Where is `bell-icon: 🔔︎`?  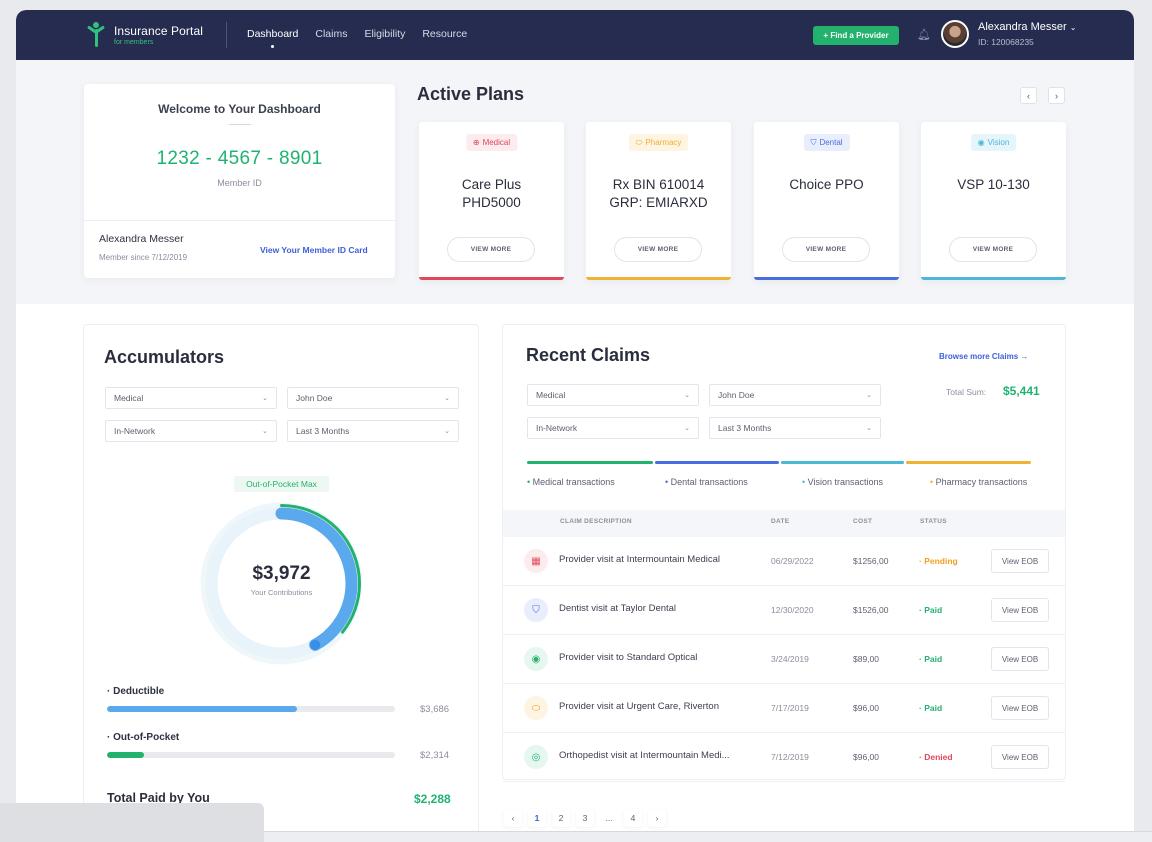
bell-icon: 🔔︎ is located at coordinates (924, 34).